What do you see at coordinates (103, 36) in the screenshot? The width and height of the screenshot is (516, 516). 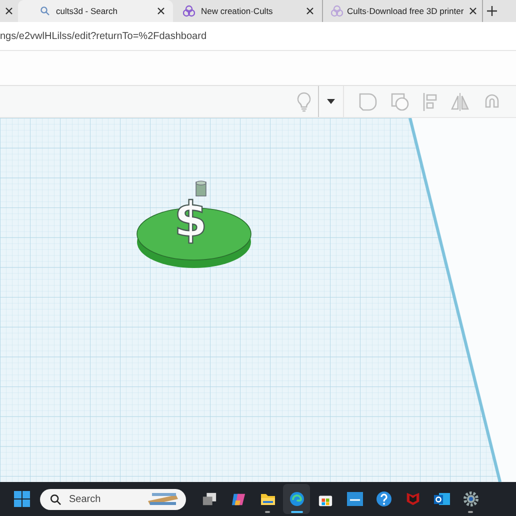 I see `address-field: ngs/e2vwlHLilss/edit?returnTo=%2Fdashboard` at bounding box center [103, 36].